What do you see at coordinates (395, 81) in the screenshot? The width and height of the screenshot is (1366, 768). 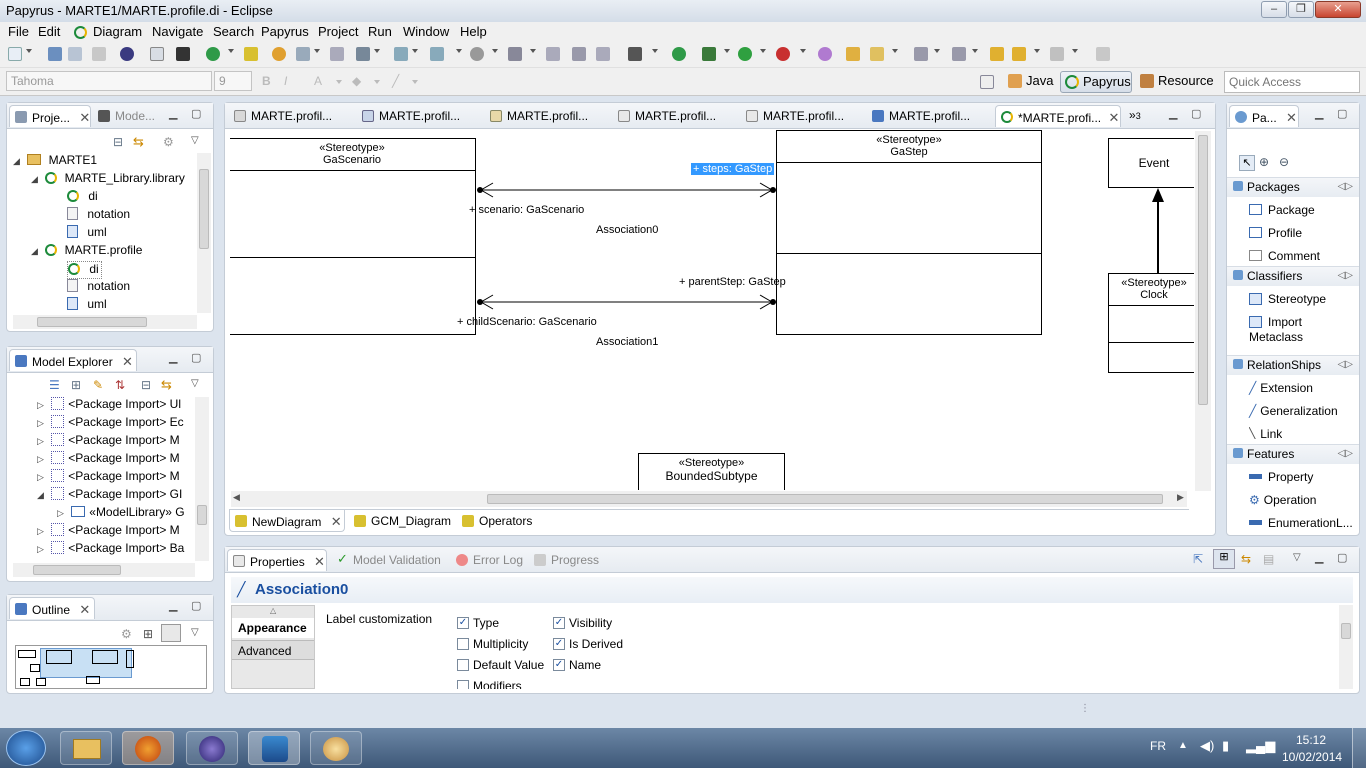 I see `line-color-icon: ╱` at bounding box center [395, 81].